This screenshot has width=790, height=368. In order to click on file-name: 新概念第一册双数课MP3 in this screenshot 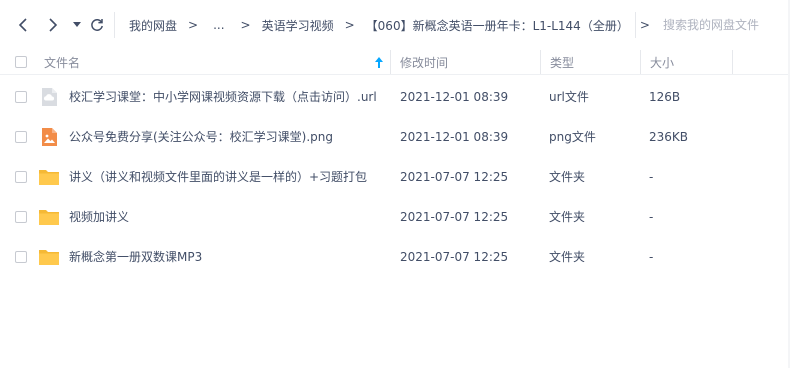, I will do `click(135, 257)`.